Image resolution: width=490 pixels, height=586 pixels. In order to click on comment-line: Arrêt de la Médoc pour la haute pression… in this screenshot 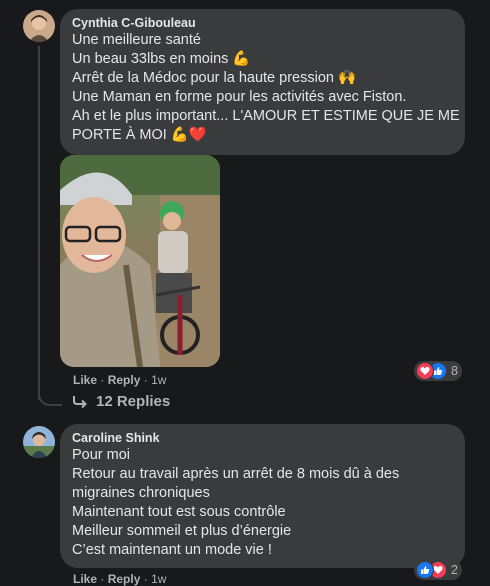, I will do `click(214, 78)`.